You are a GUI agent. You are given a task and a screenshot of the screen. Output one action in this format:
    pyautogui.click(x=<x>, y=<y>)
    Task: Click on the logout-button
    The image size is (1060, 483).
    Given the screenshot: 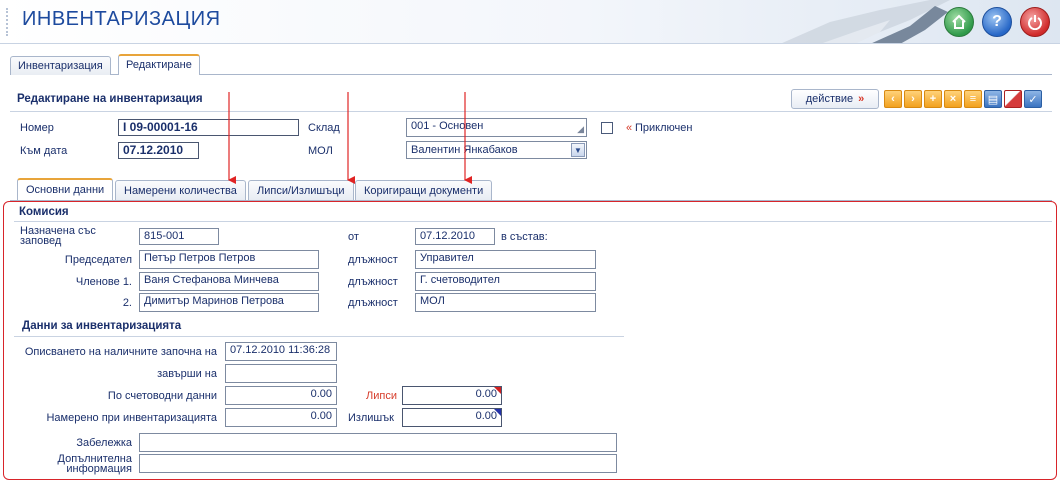 What is the action you would take?
    pyautogui.click(x=1035, y=22)
    